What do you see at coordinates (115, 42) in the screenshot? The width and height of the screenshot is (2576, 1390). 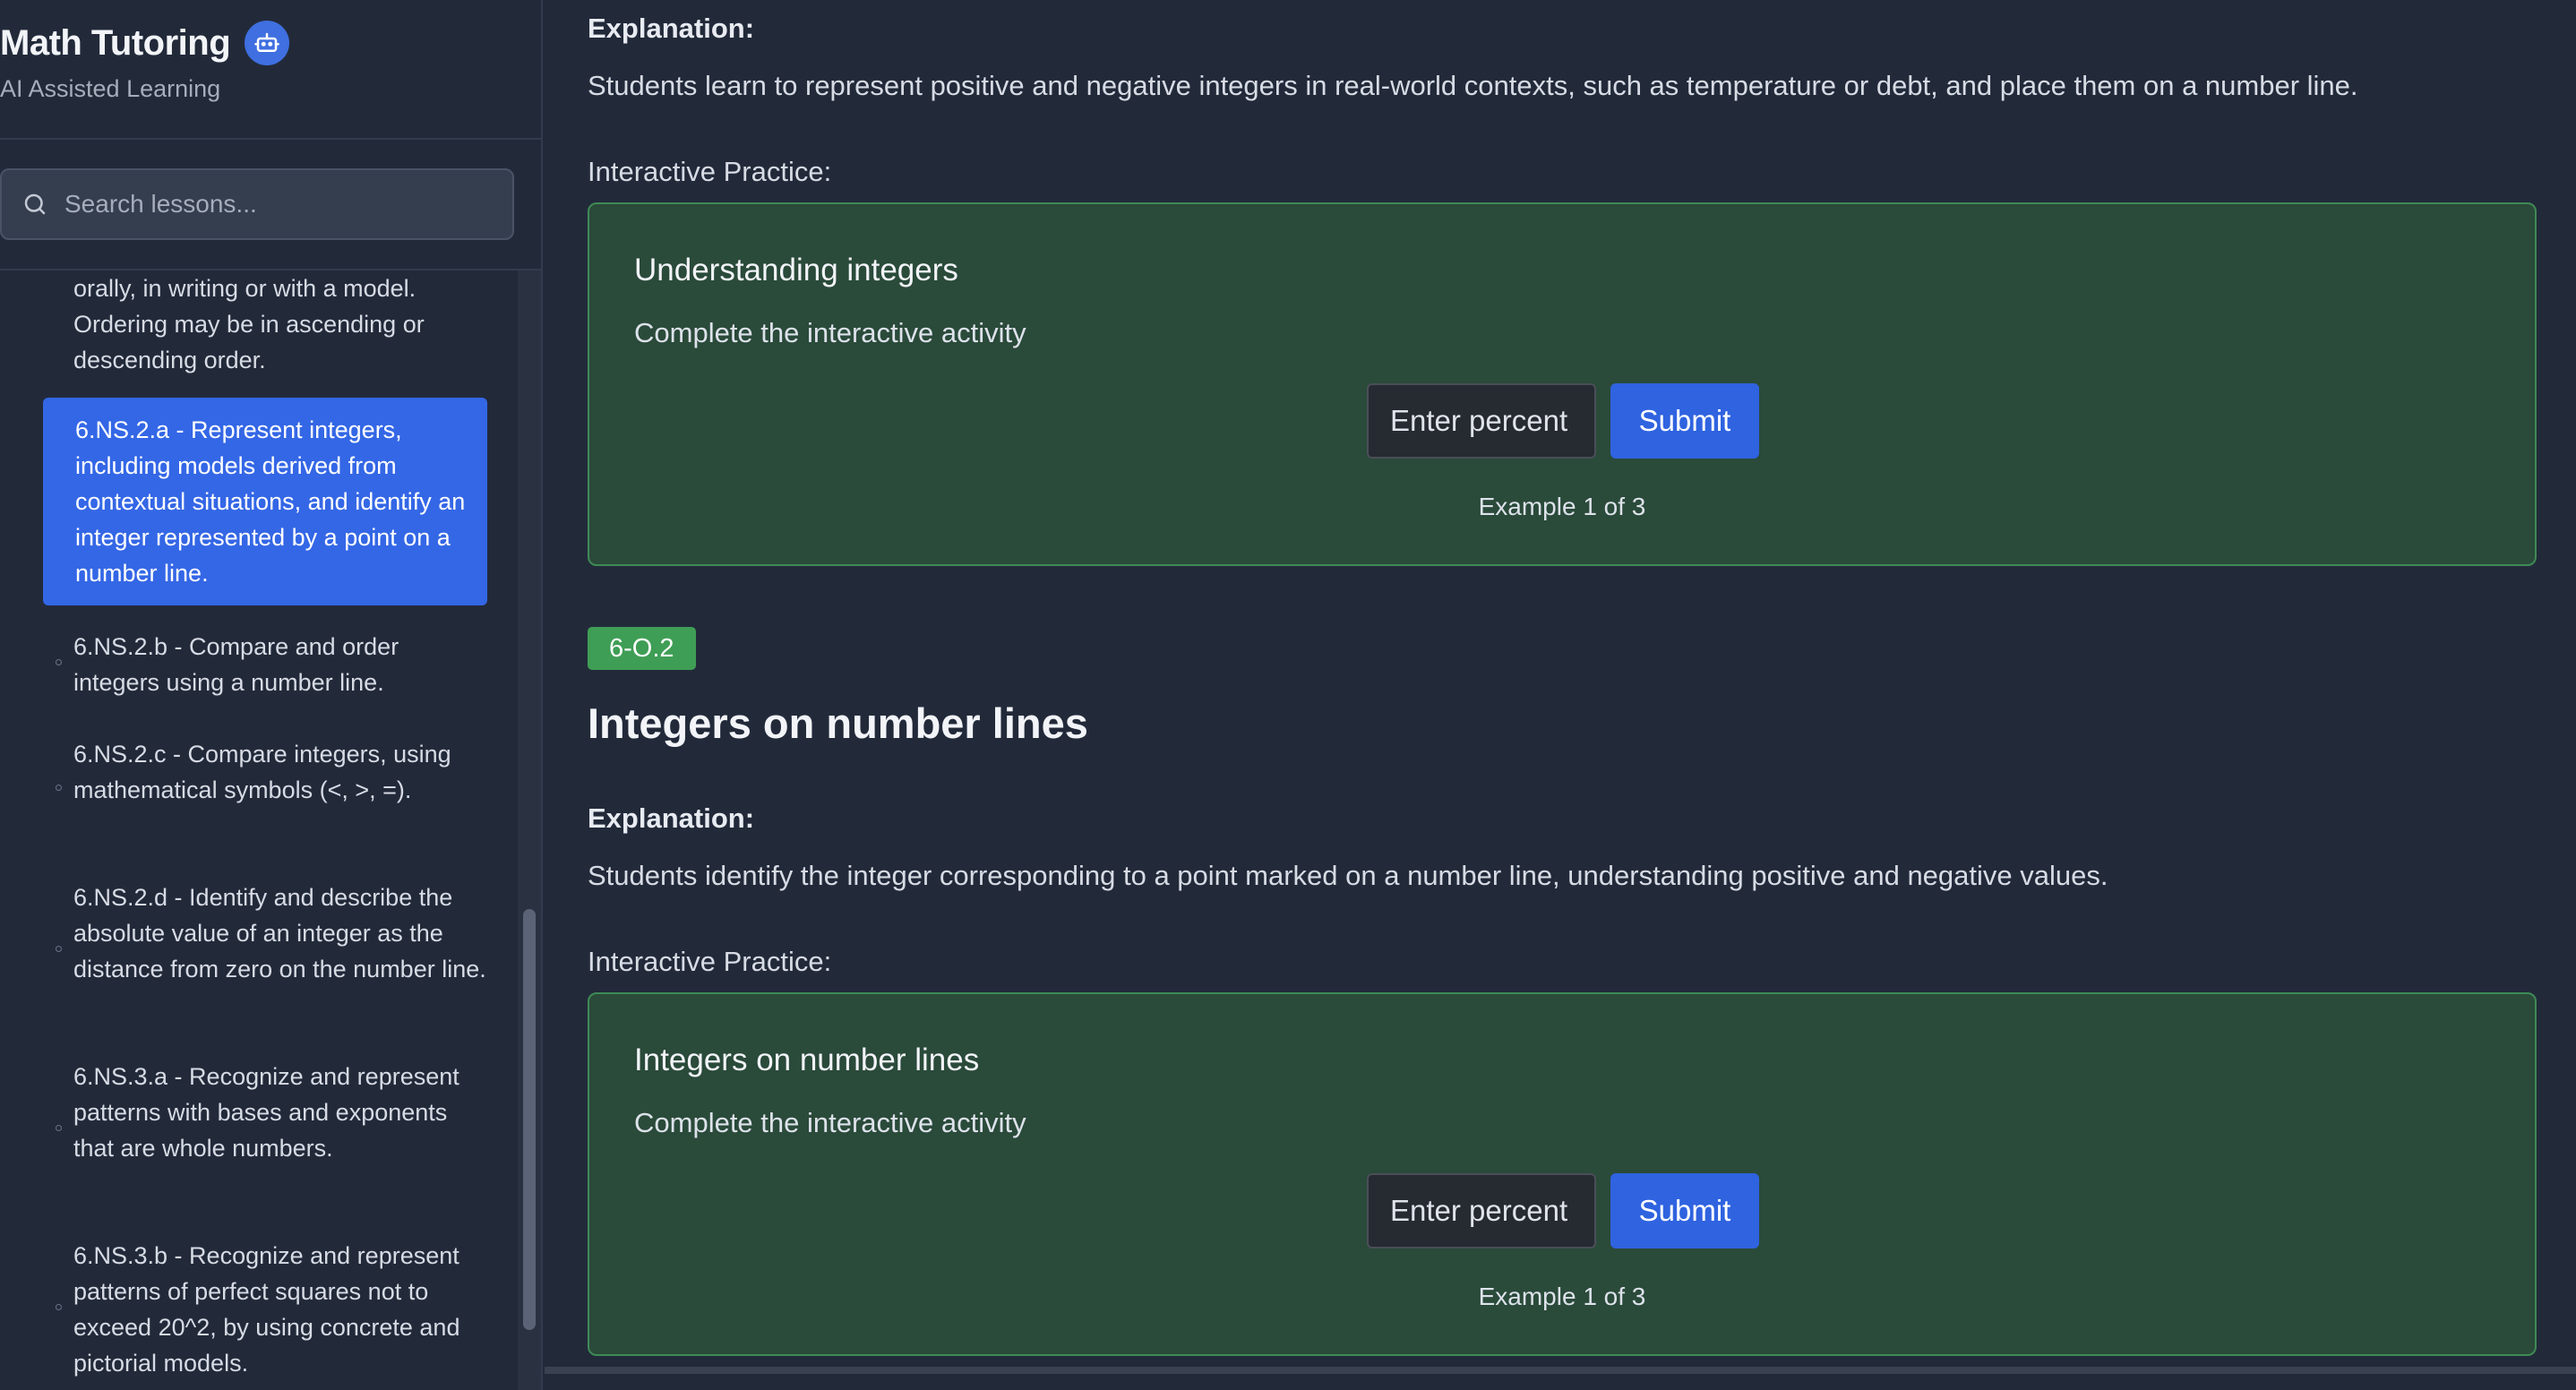 I see `app-title: Math Tutoring` at bounding box center [115, 42].